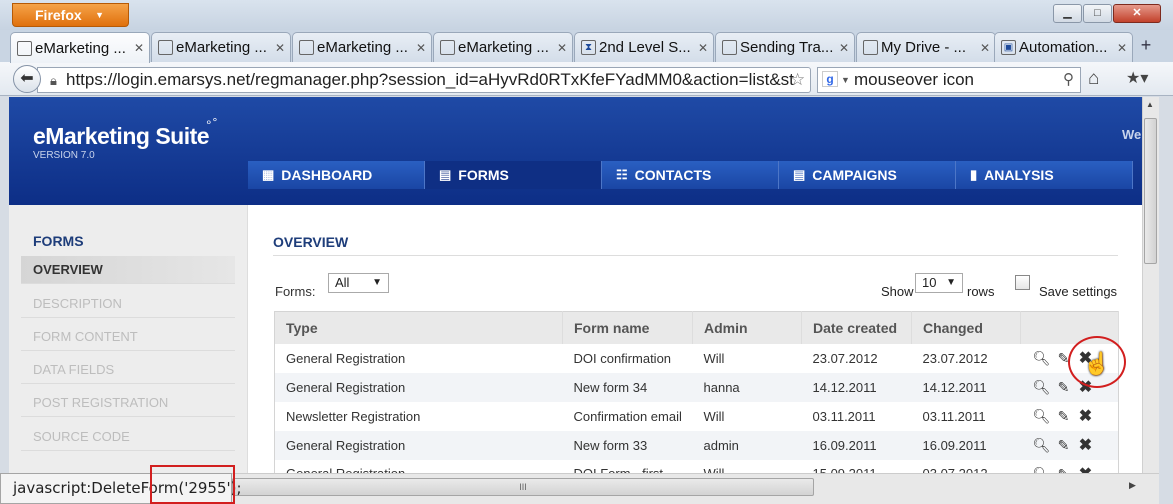  I want to click on cell-form-name: New form 34, so click(627, 387).